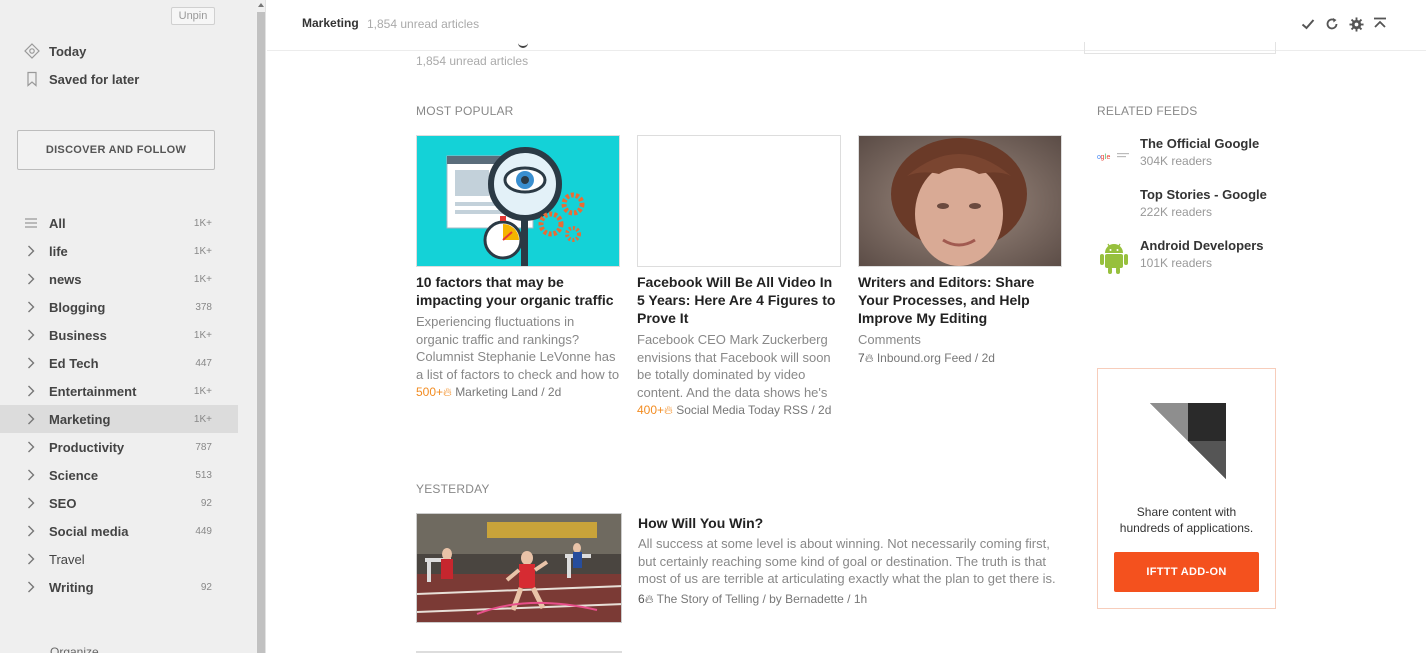  What do you see at coordinates (193, 16) in the screenshot?
I see `unpin-button: Unpin` at bounding box center [193, 16].